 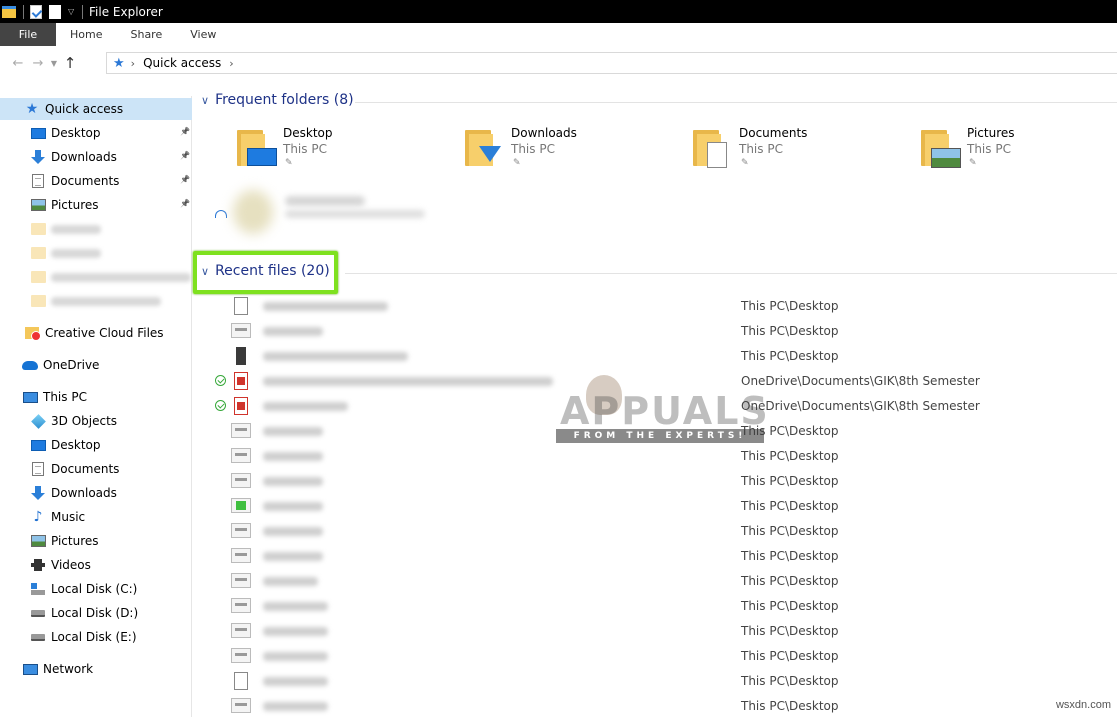 I want to click on properties-icon, so click(x=36, y=11).